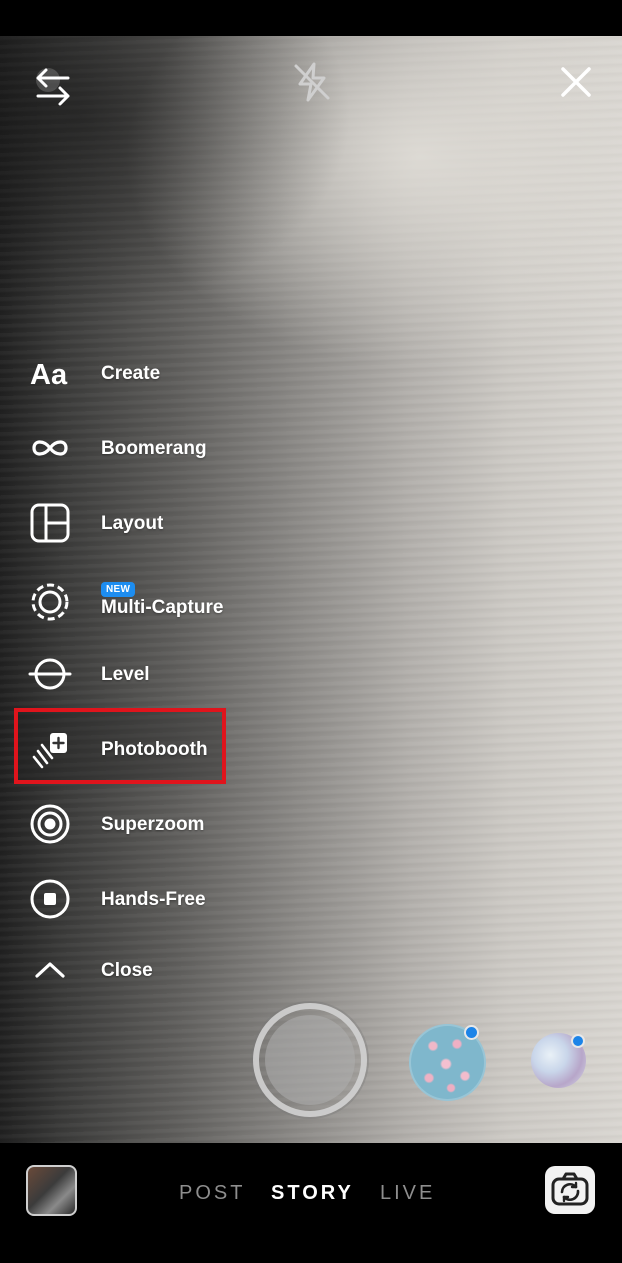 The width and height of the screenshot is (622, 1263). I want to click on svg-text: Aa, so click(49, 375).